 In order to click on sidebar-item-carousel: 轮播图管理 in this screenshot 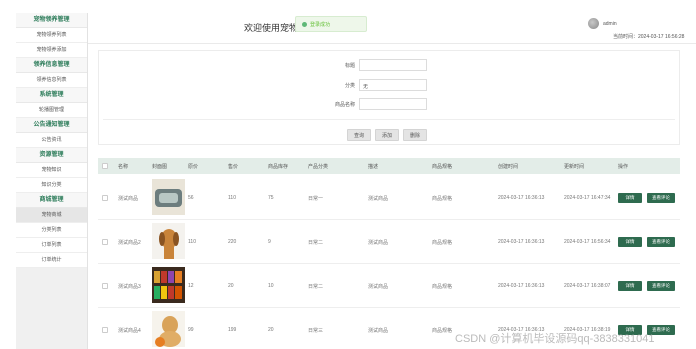, I will do `click(51, 110)`.